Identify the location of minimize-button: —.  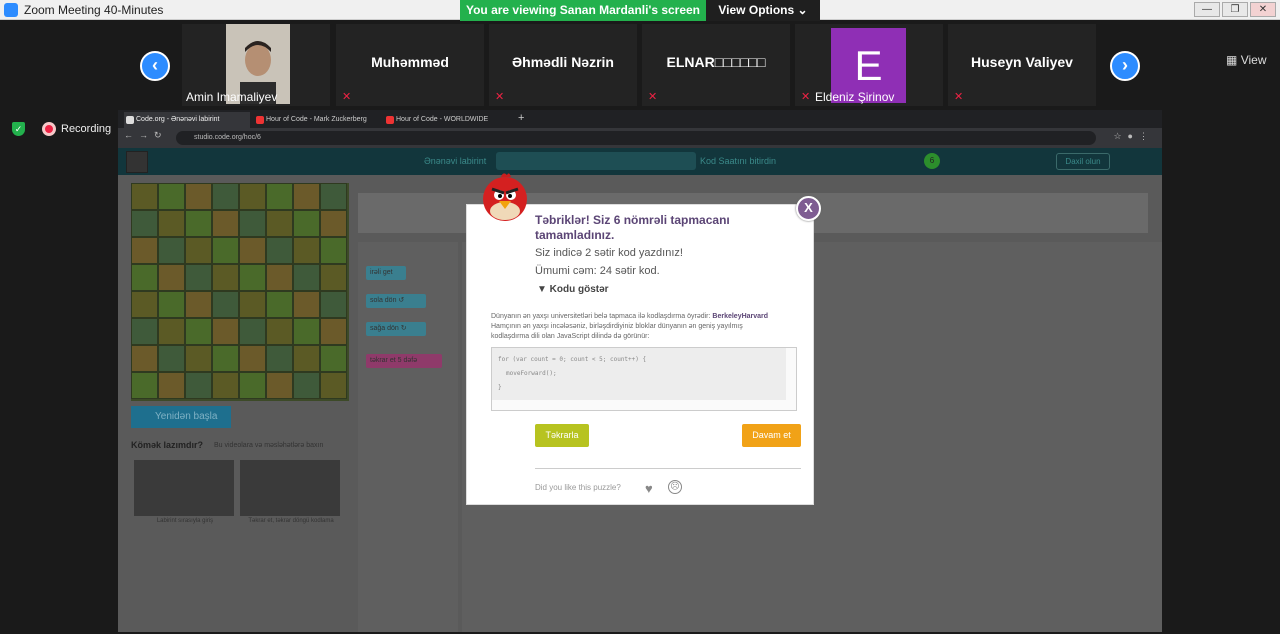
(1207, 9).